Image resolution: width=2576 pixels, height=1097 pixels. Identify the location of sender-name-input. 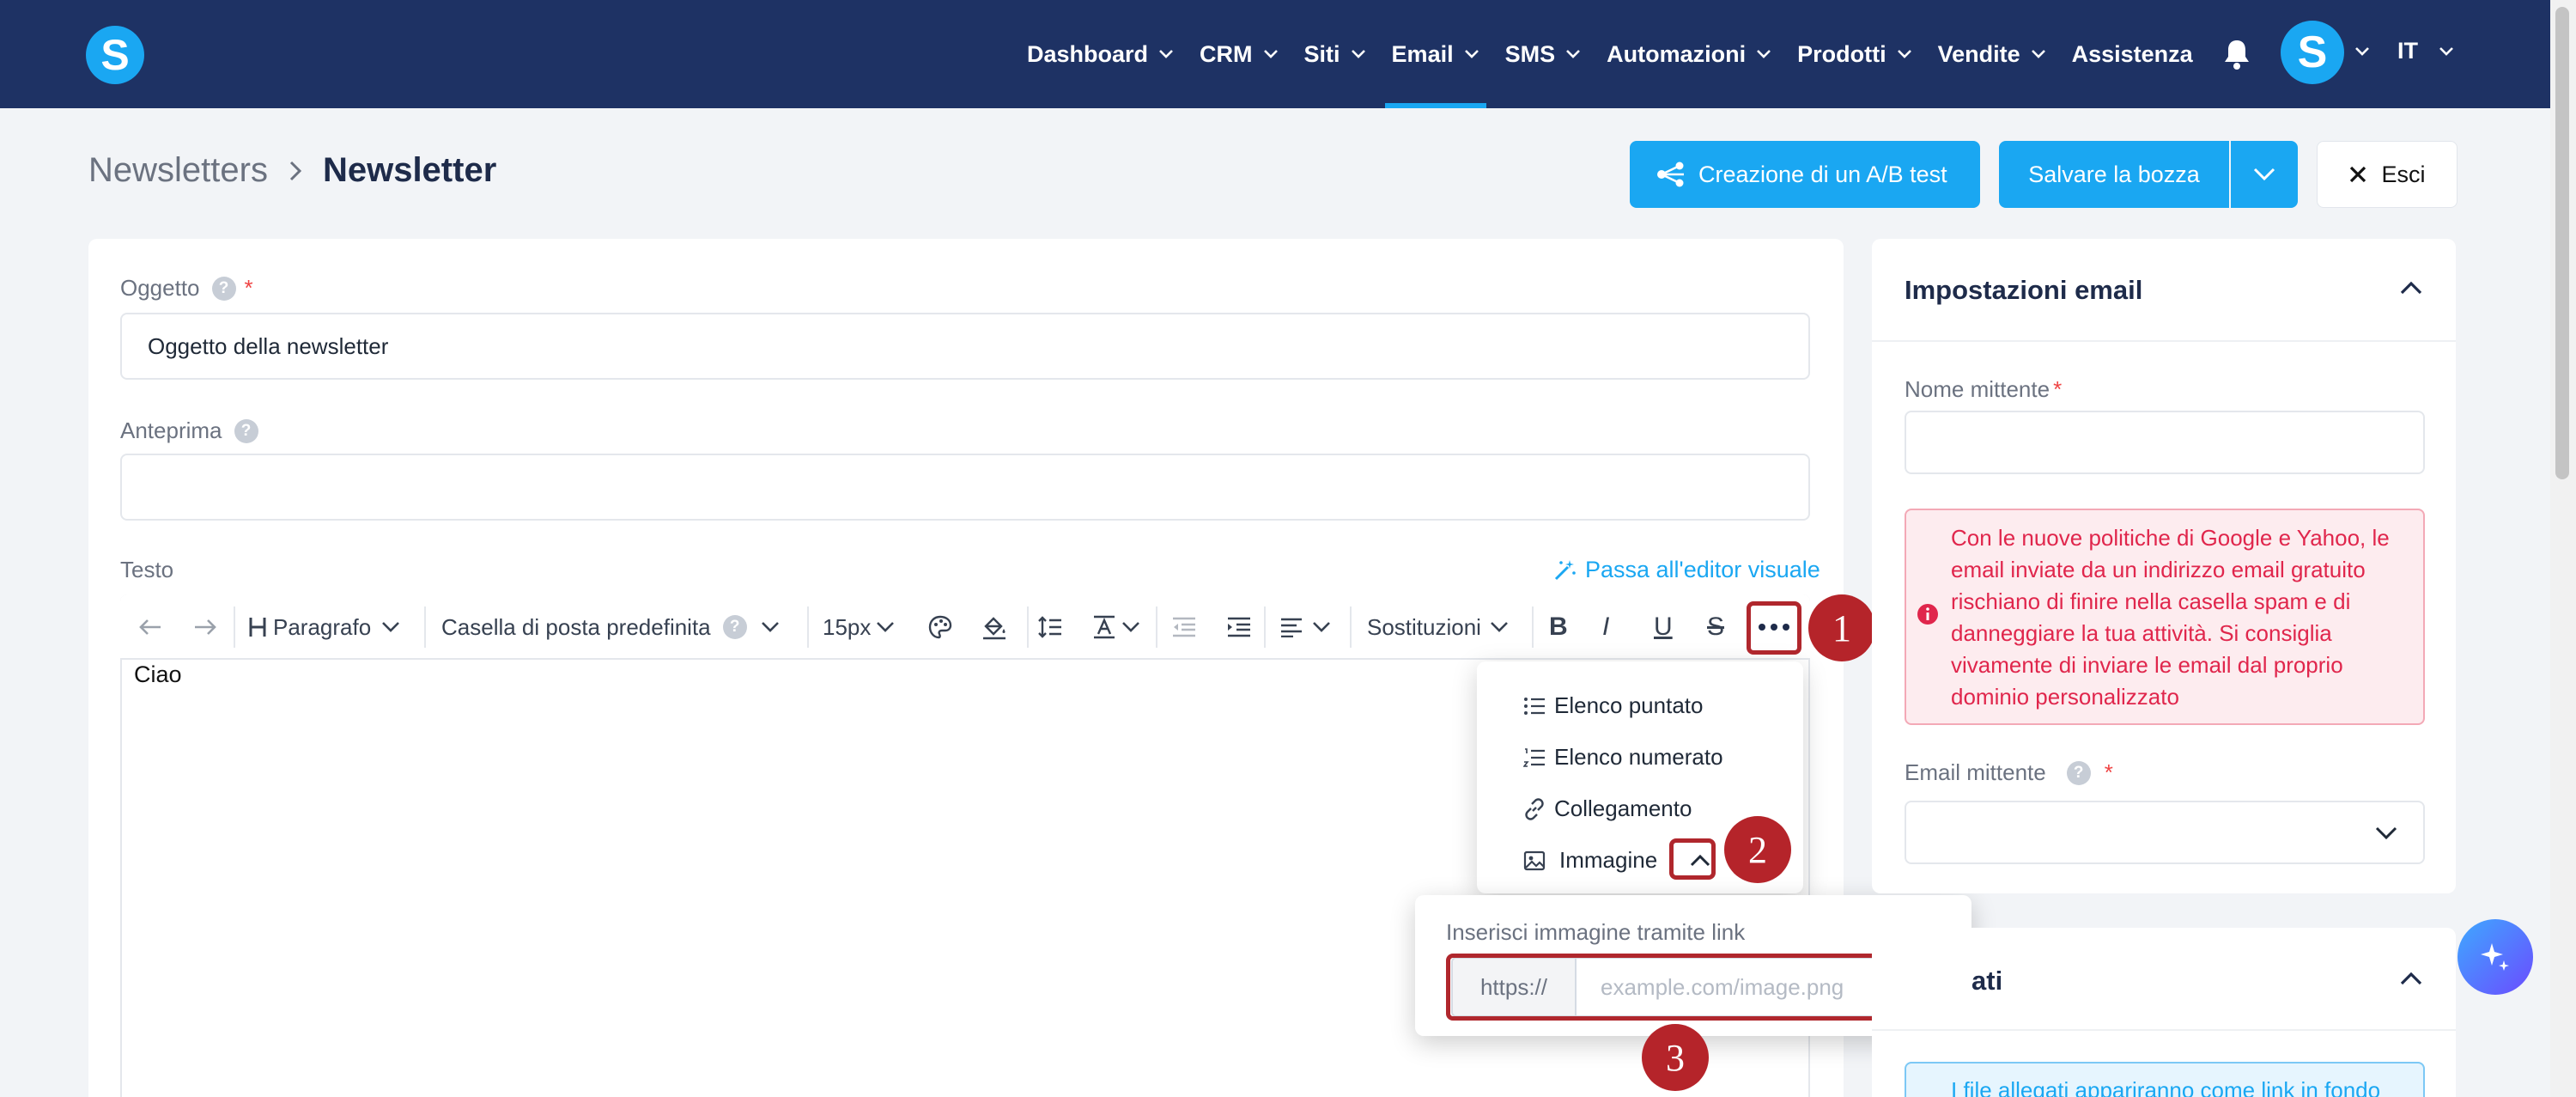
(2165, 442).